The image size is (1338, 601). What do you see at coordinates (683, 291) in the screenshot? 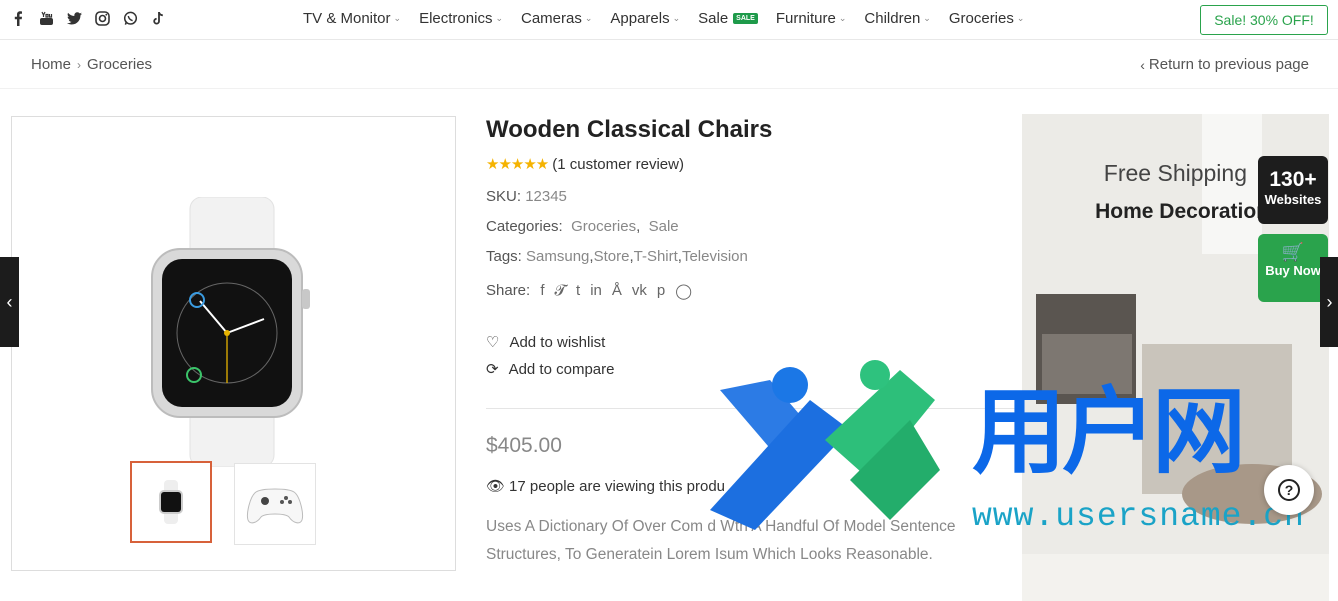
I see `whatsapp-icon: ◯` at bounding box center [683, 291].